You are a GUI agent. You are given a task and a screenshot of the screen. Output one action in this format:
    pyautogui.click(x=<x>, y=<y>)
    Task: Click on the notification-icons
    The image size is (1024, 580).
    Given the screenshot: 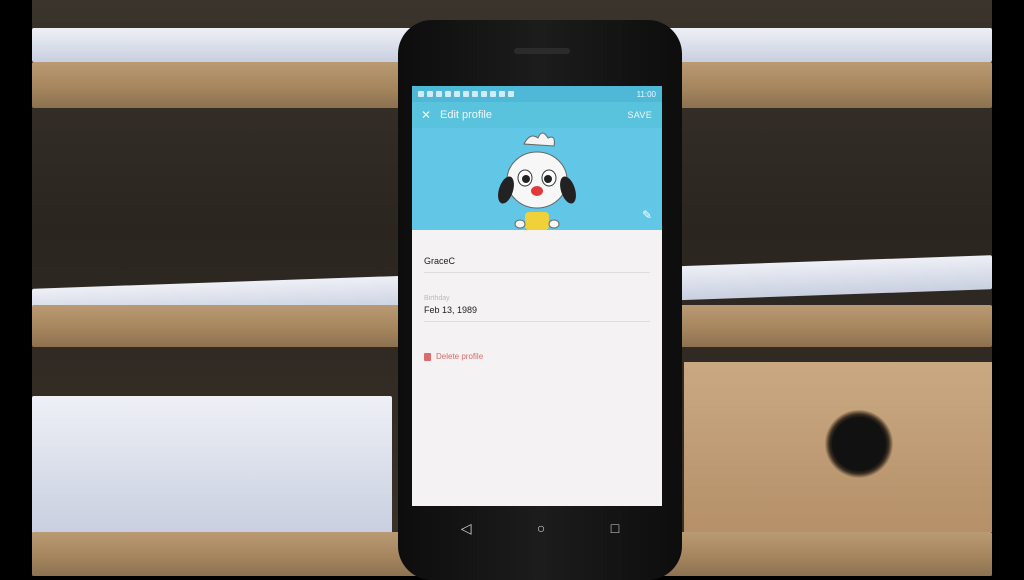 What is the action you would take?
    pyautogui.click(x=467, y=94)
    